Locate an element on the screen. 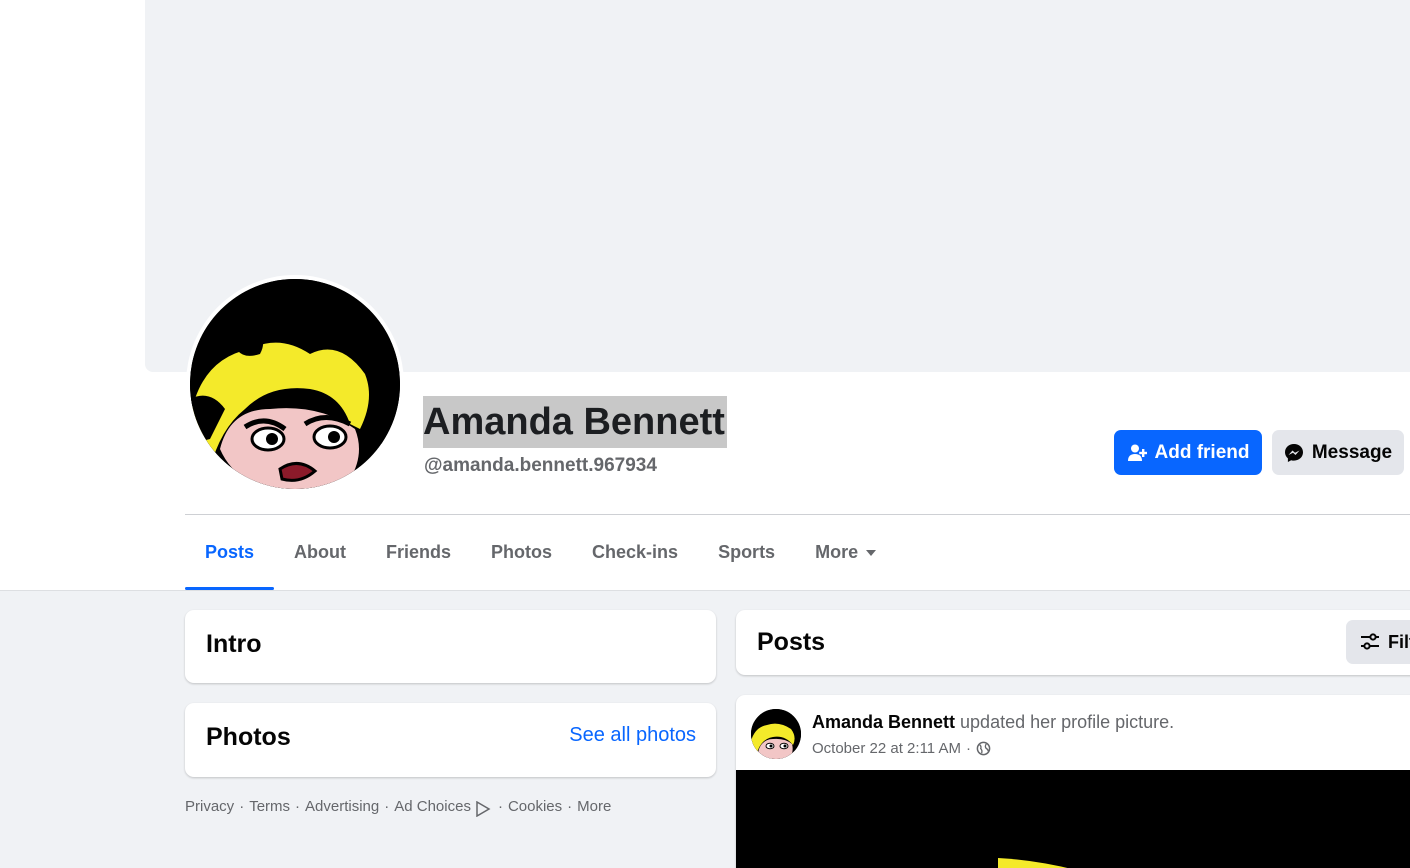  footer-link-advertising: Advertising is located at coordinates (342, 806).